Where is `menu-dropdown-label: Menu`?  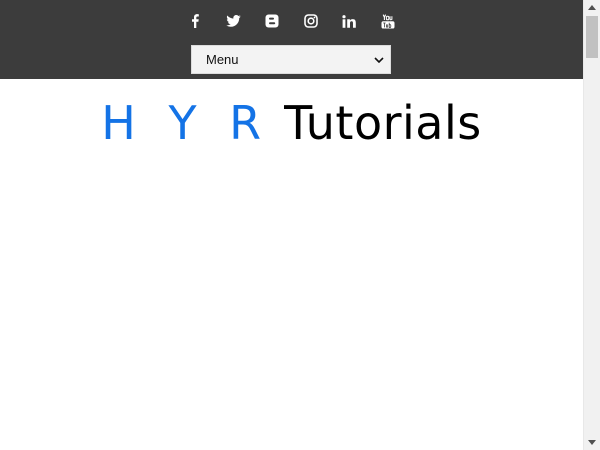
menu-dropdown-label: Menu is located at coordinates (222, 59).